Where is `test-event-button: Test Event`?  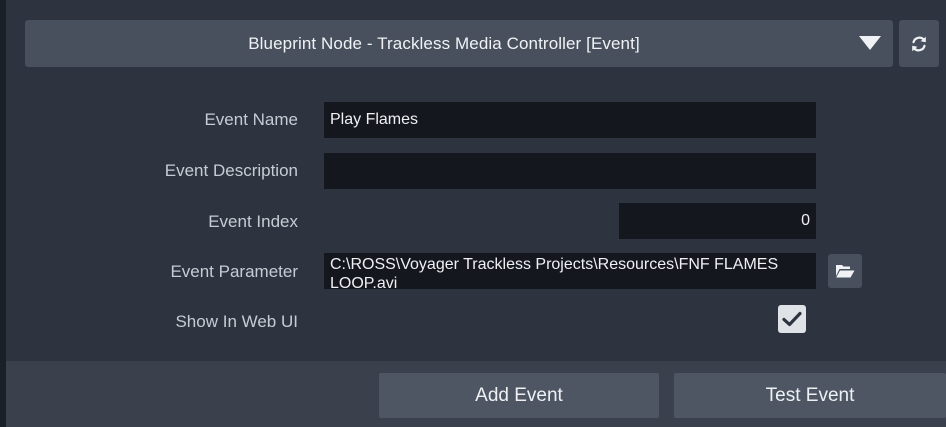
test-event-button: Test Event is located at coordinates (810, 395).